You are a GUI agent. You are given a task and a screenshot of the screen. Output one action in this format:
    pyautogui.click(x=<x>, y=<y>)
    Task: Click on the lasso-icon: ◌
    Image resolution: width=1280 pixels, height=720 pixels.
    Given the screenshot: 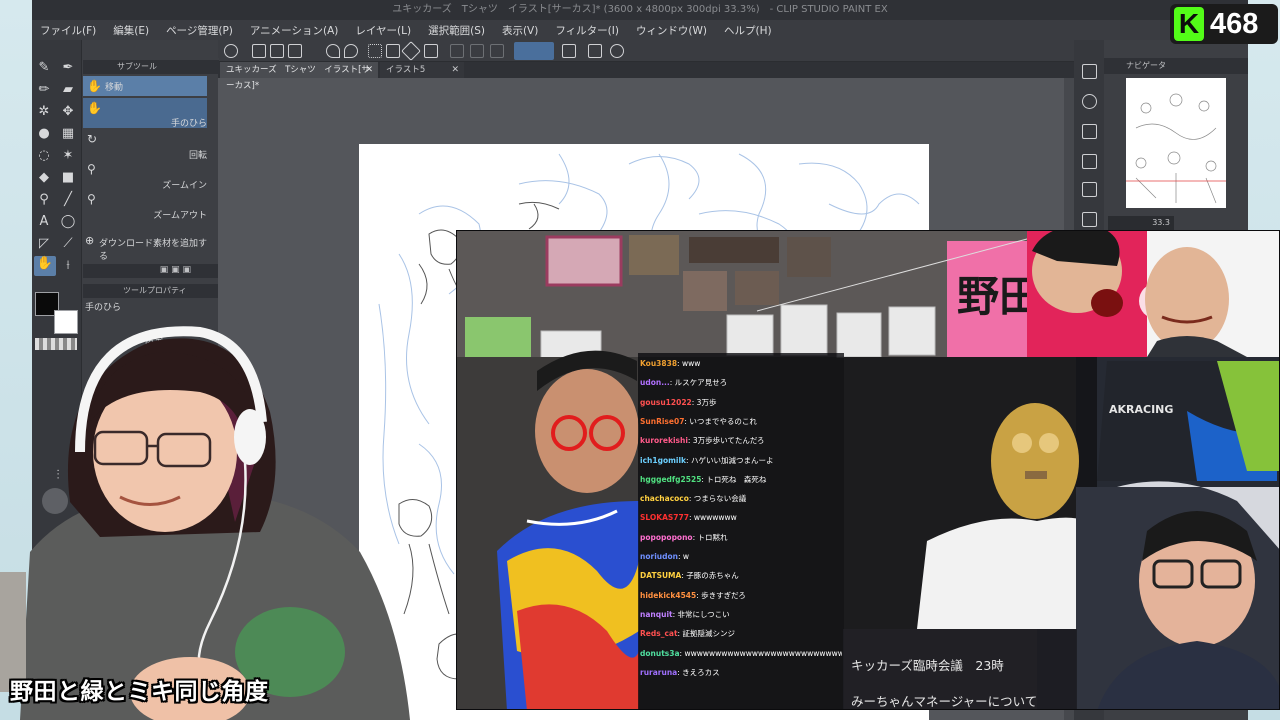 What is the action you would take?
    pyautogui.click(x=44, y=156)
    